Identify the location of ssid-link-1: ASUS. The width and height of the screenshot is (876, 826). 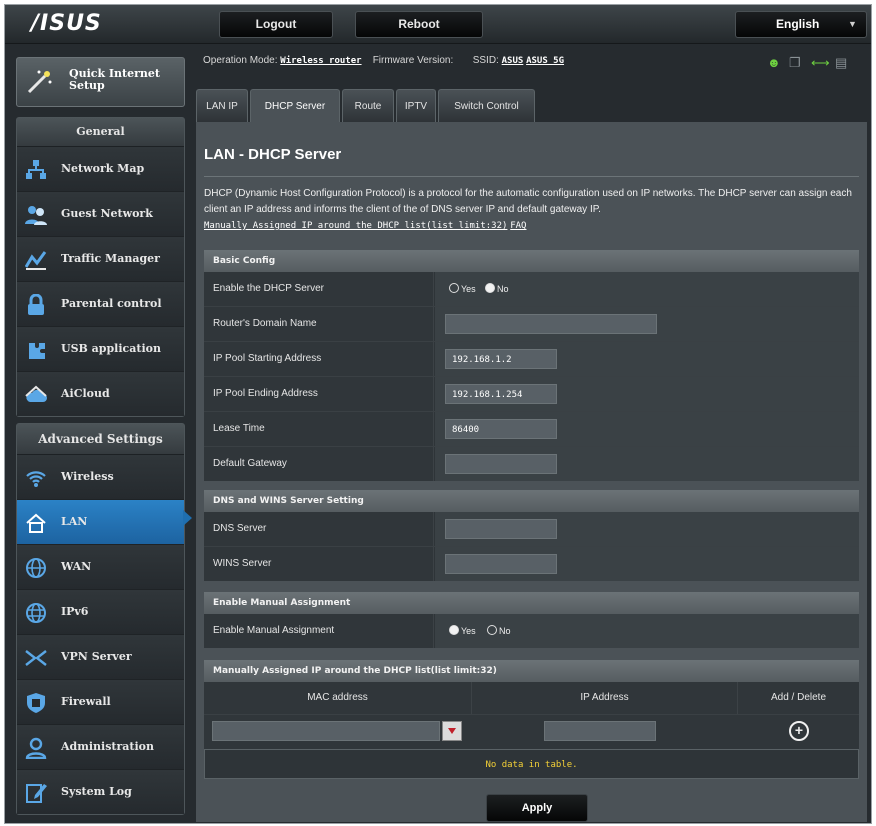
(513, 61).